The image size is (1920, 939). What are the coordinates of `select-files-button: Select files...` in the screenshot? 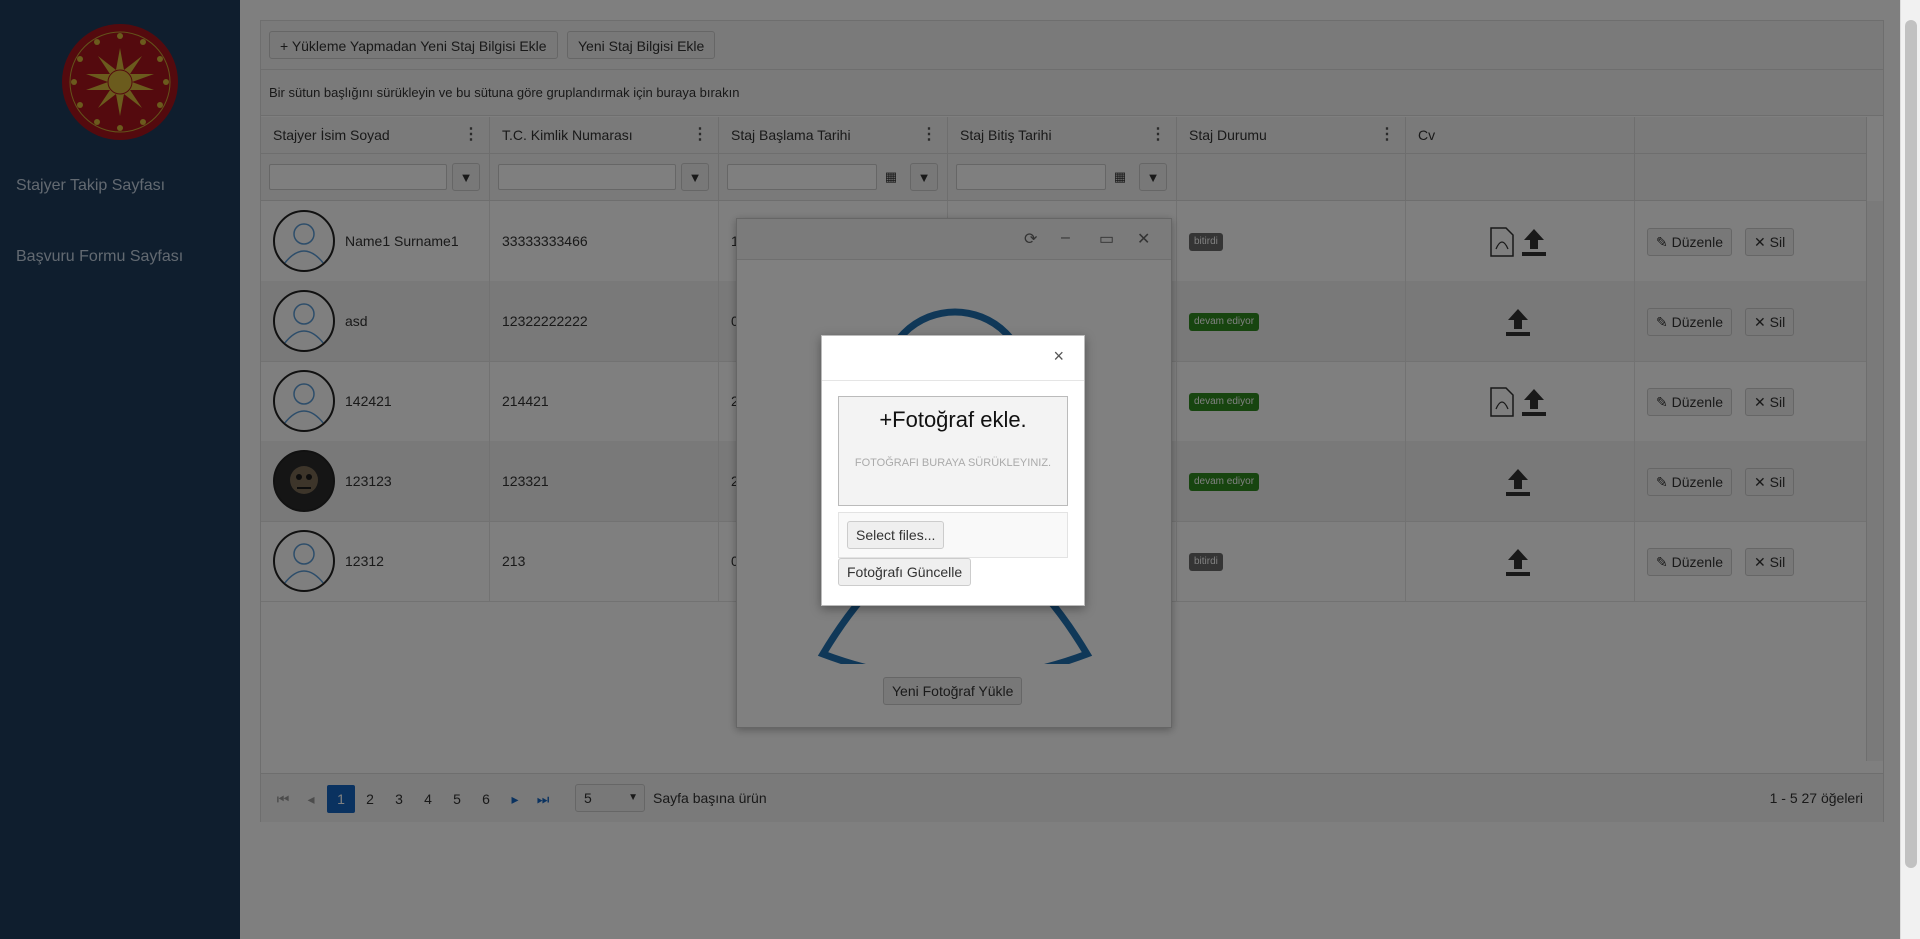 It's located at (896, 535).